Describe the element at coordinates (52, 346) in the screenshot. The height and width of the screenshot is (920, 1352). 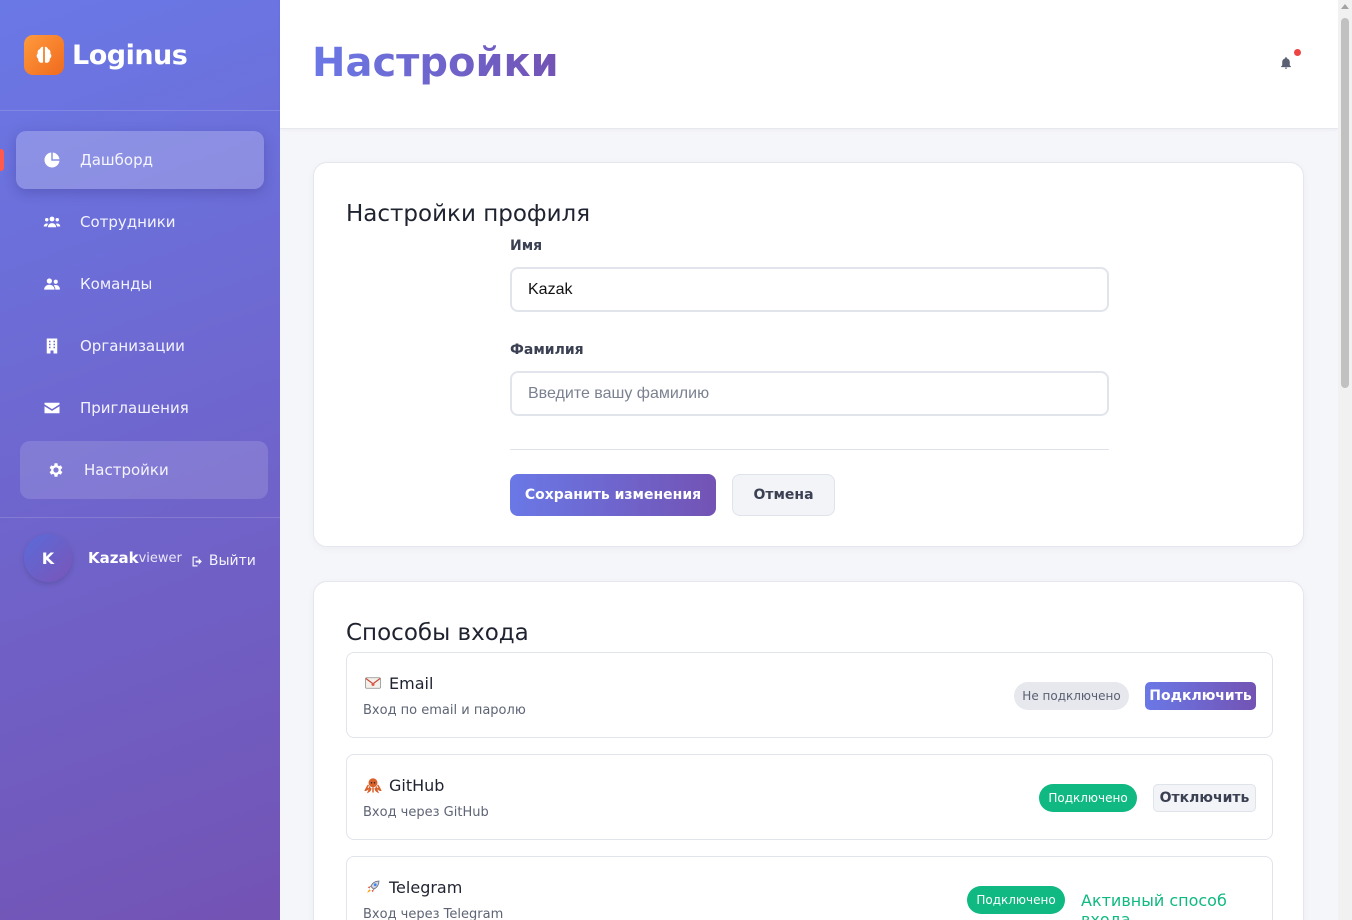
I see `building-icon` at that location.